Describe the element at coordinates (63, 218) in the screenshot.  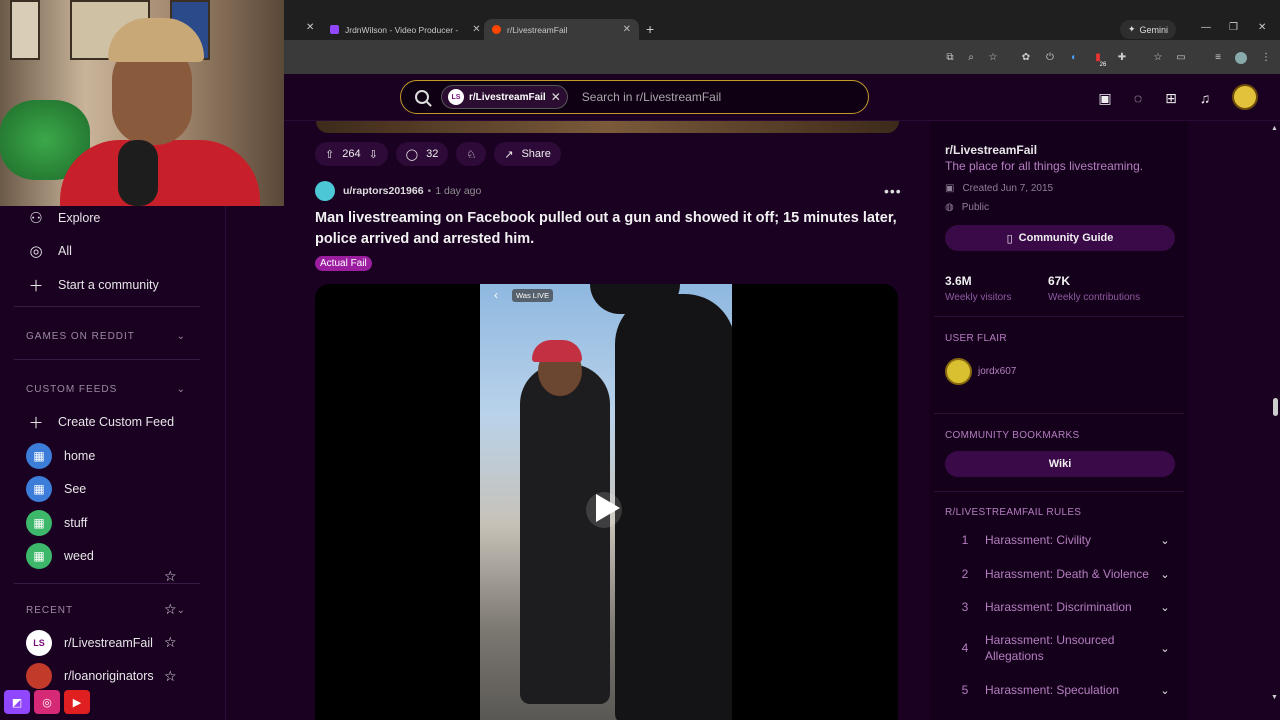
I see `sidebar-item-explore: ⚇ Explore` at that location.